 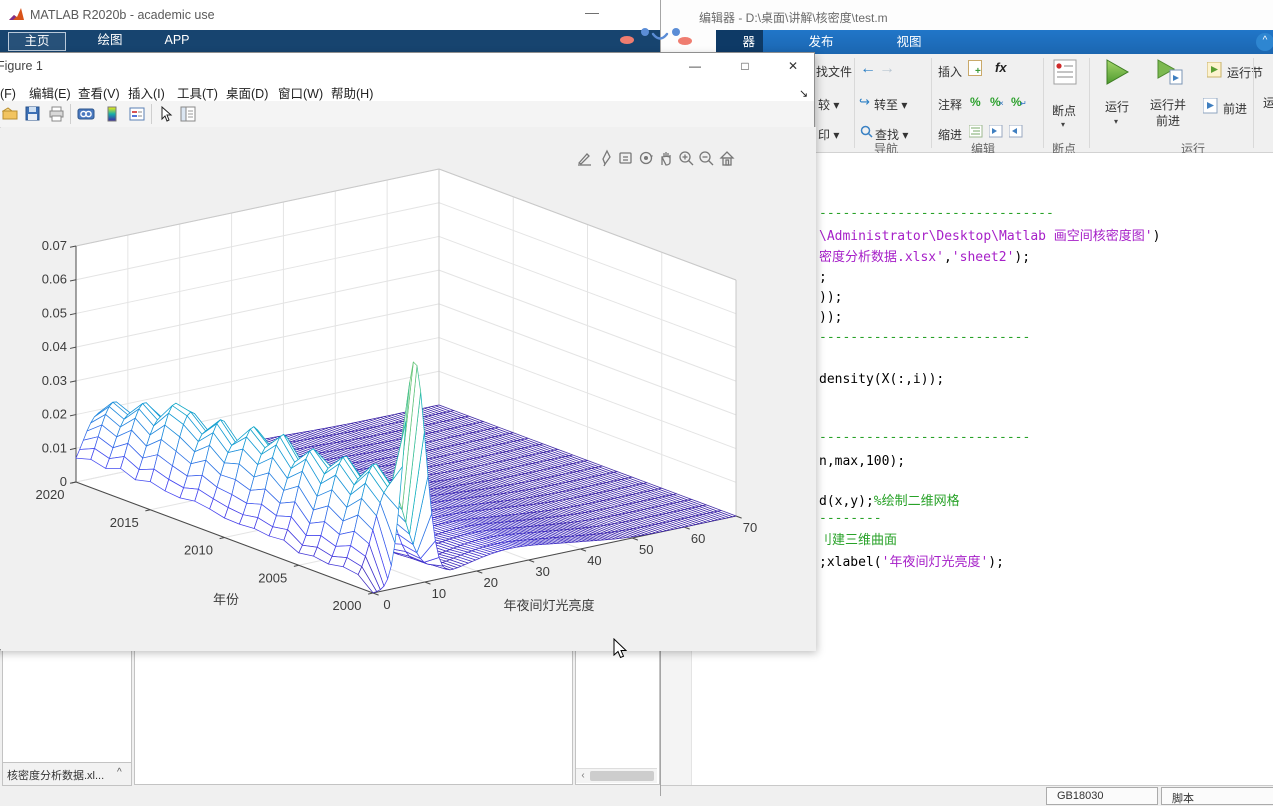 I want to click on tab-app: APP, so click(x=177, y=40).